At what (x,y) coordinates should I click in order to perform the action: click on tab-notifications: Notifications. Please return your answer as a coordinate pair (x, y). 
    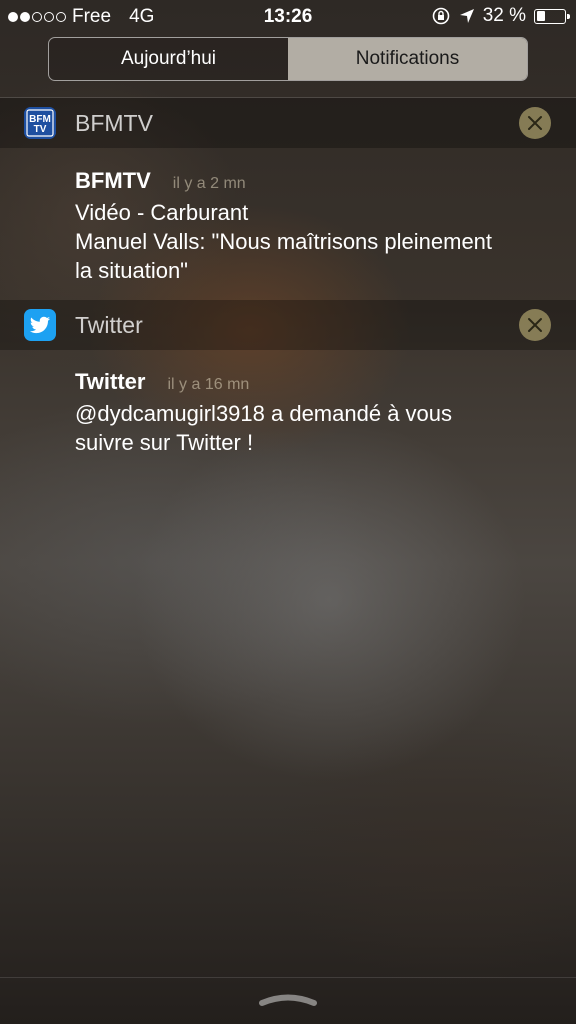
    Looking at the image, I should click on (407, 59).